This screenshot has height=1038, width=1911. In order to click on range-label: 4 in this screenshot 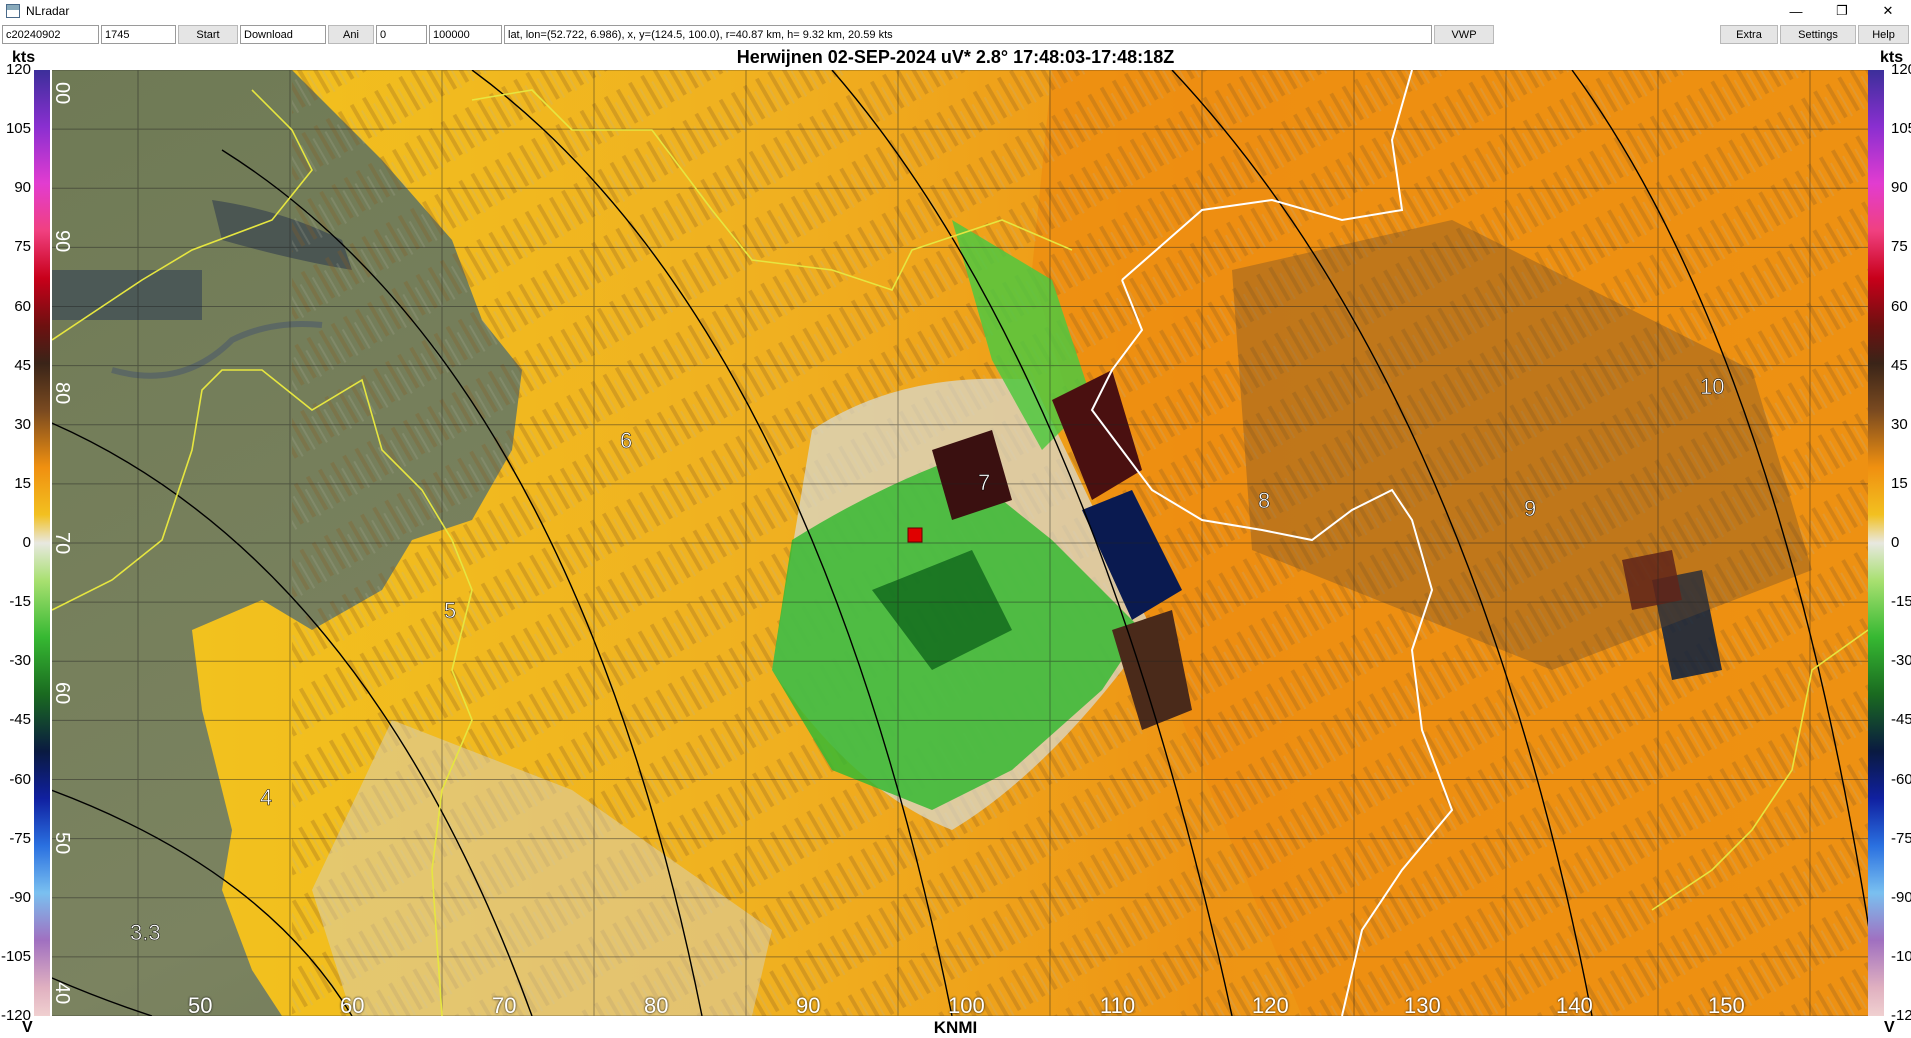, I will do `click(266, 797)`.